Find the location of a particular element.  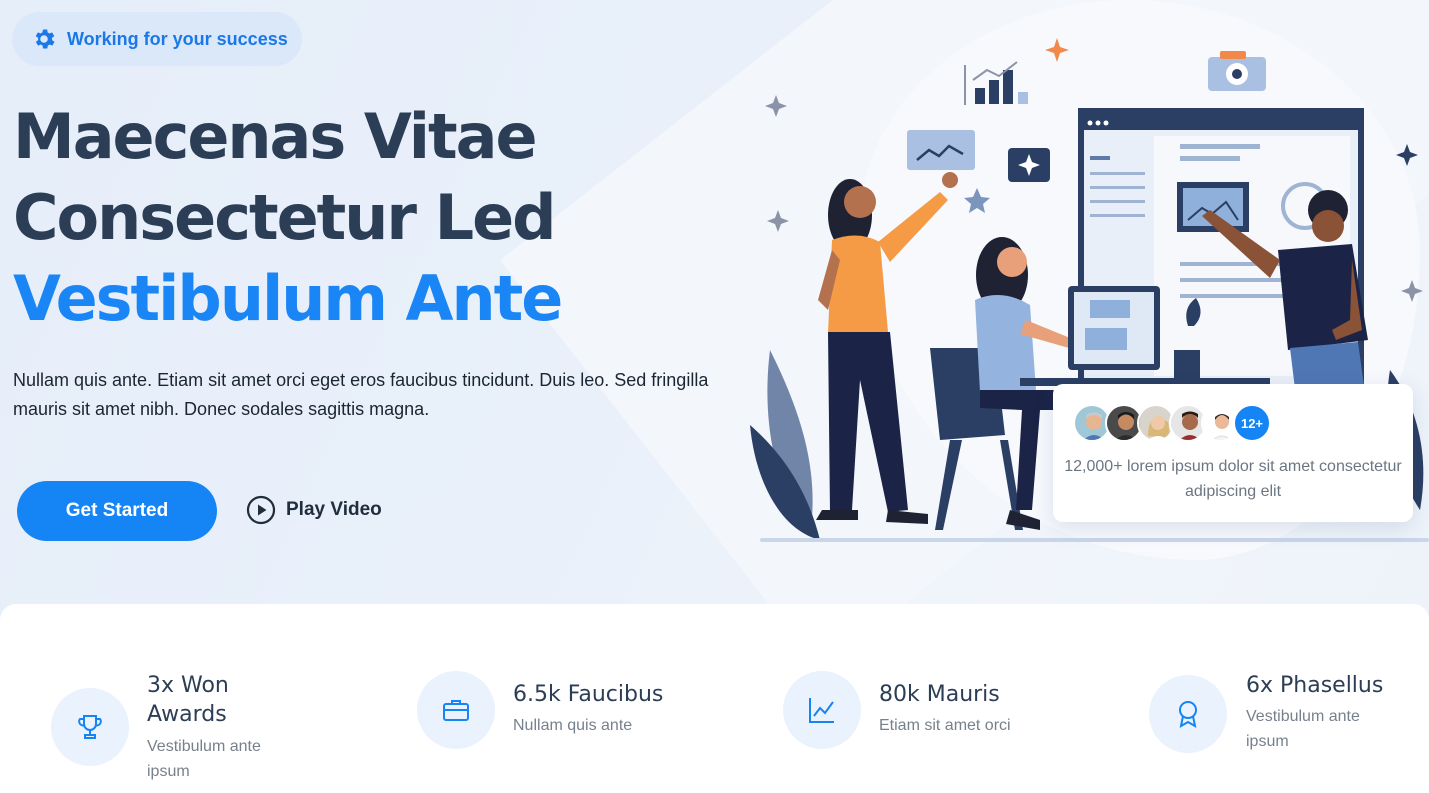

play-video-button: Play Video is located at coordinates (314, 510).